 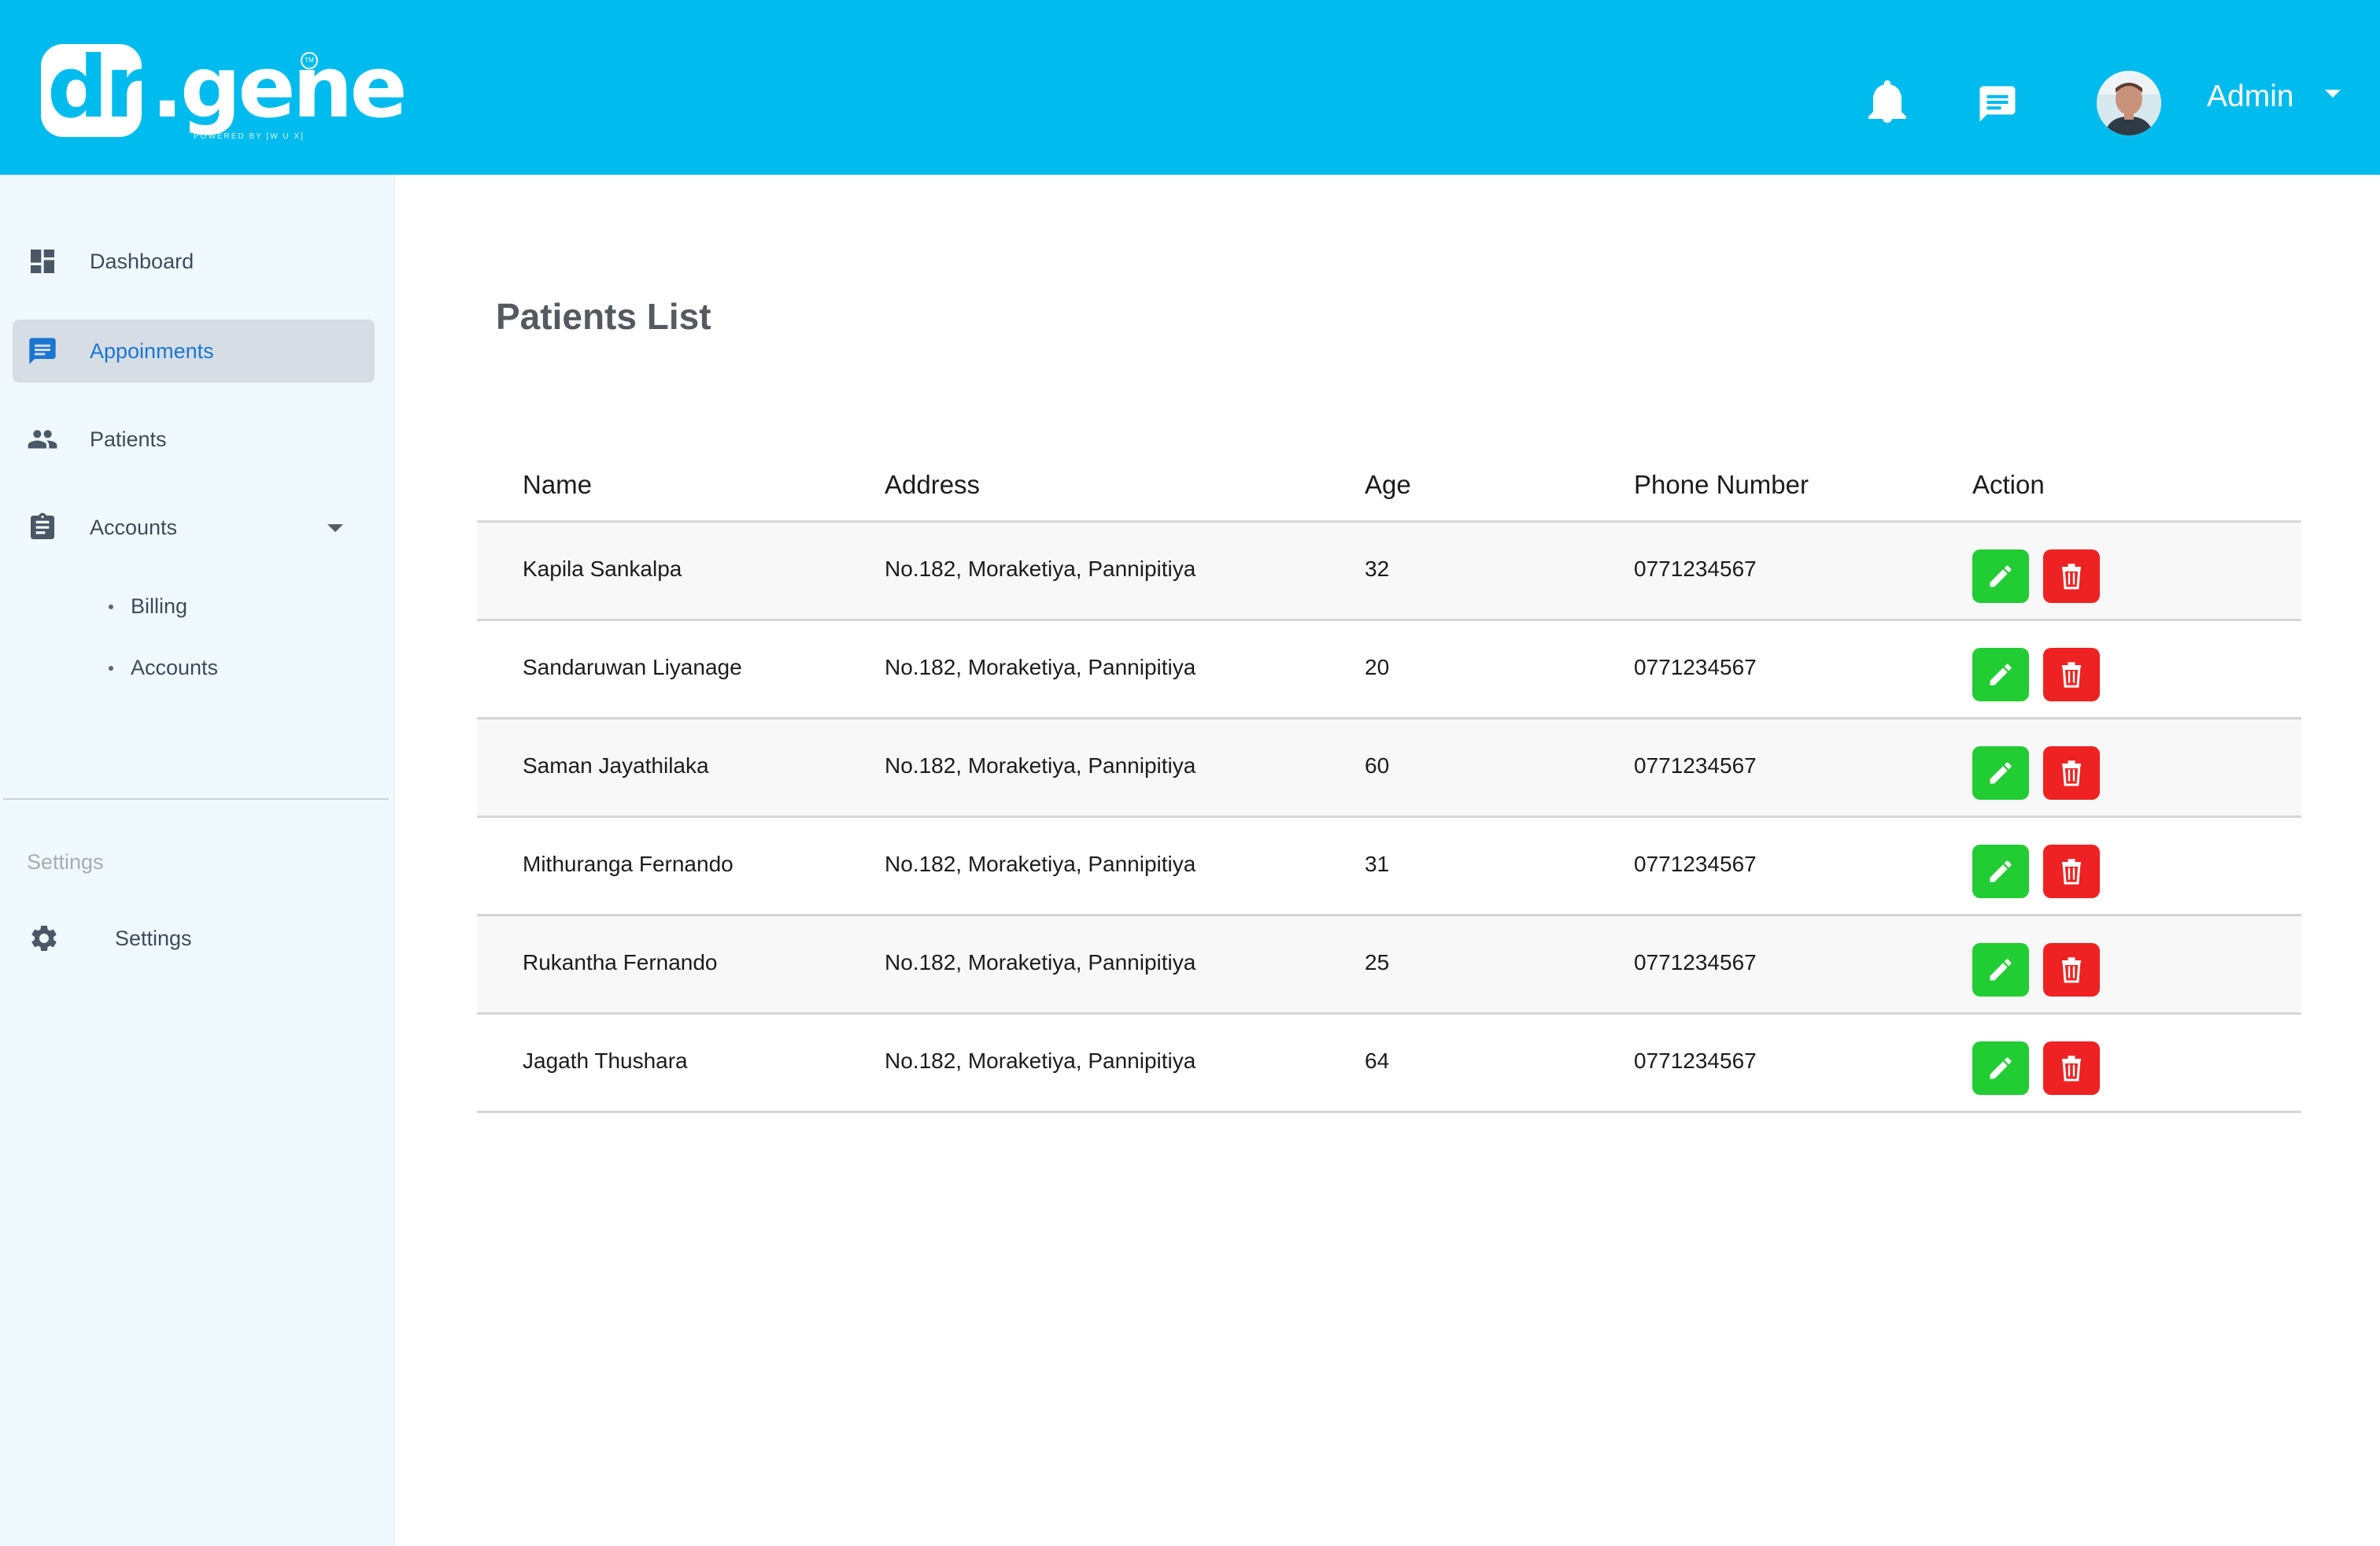 What do you see at coordinates (42, 439) in the screenshot?
I see `people-icon` at bounding box center [42, 439].